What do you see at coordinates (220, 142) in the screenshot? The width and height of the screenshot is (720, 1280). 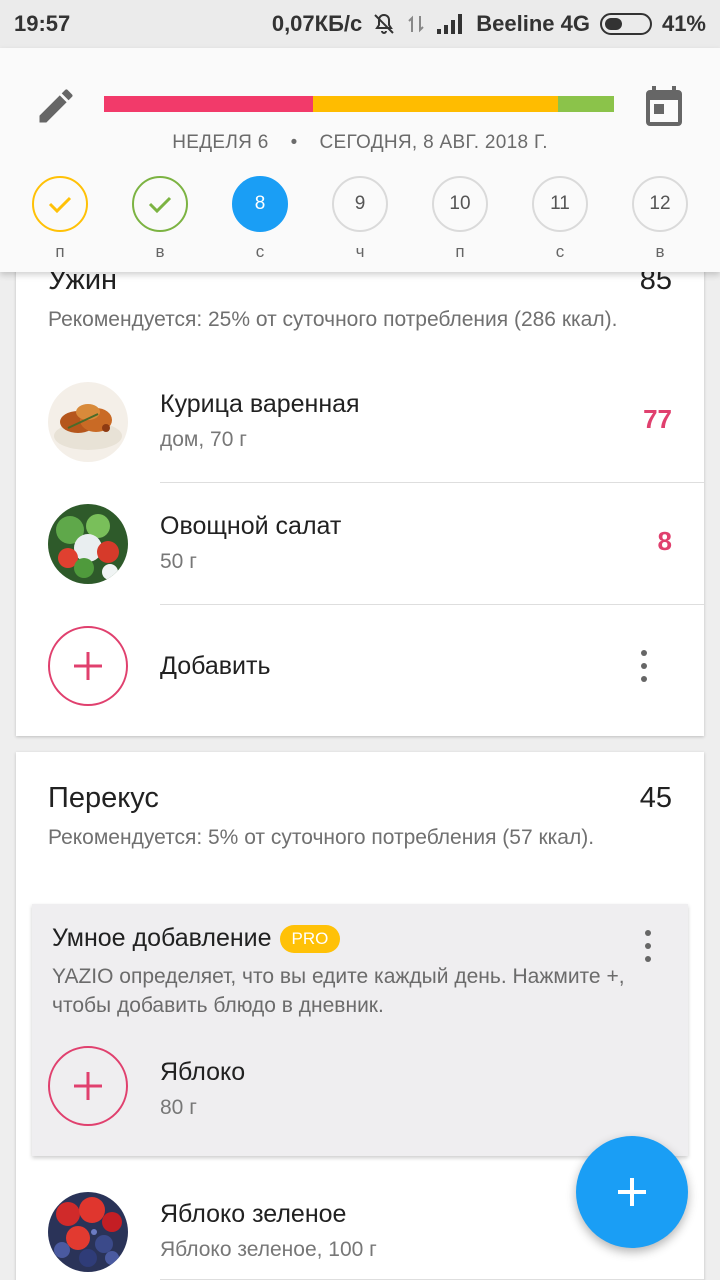 I see `week-label: НЕДЕЛЯ 6` at bounding box center [220, 142].